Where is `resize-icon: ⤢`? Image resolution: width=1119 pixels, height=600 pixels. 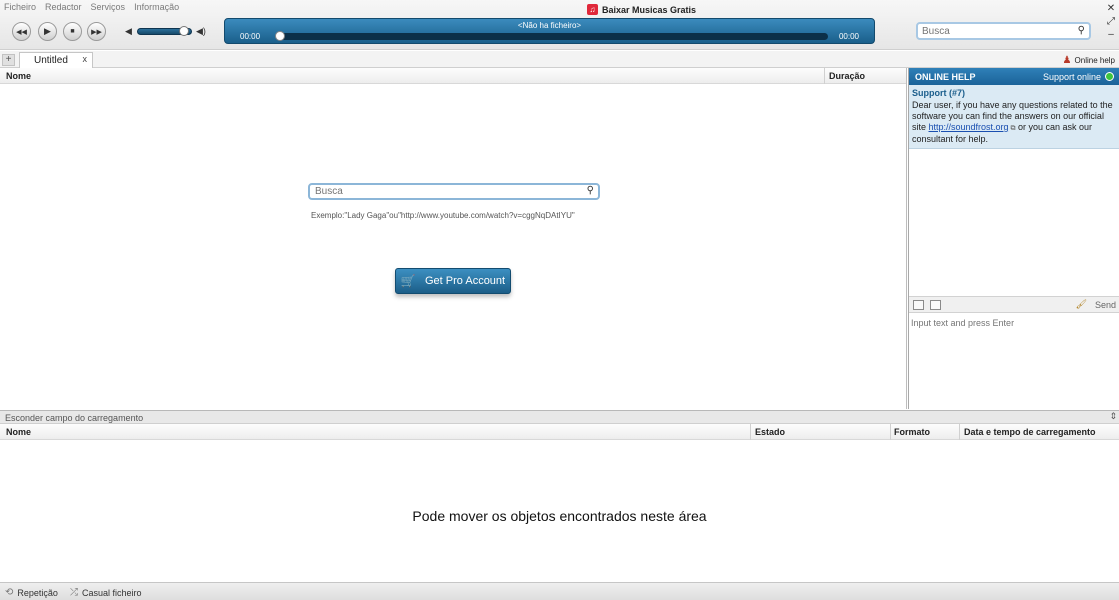 resize-icon: ⤢ is located at coordinates (1111, 21).